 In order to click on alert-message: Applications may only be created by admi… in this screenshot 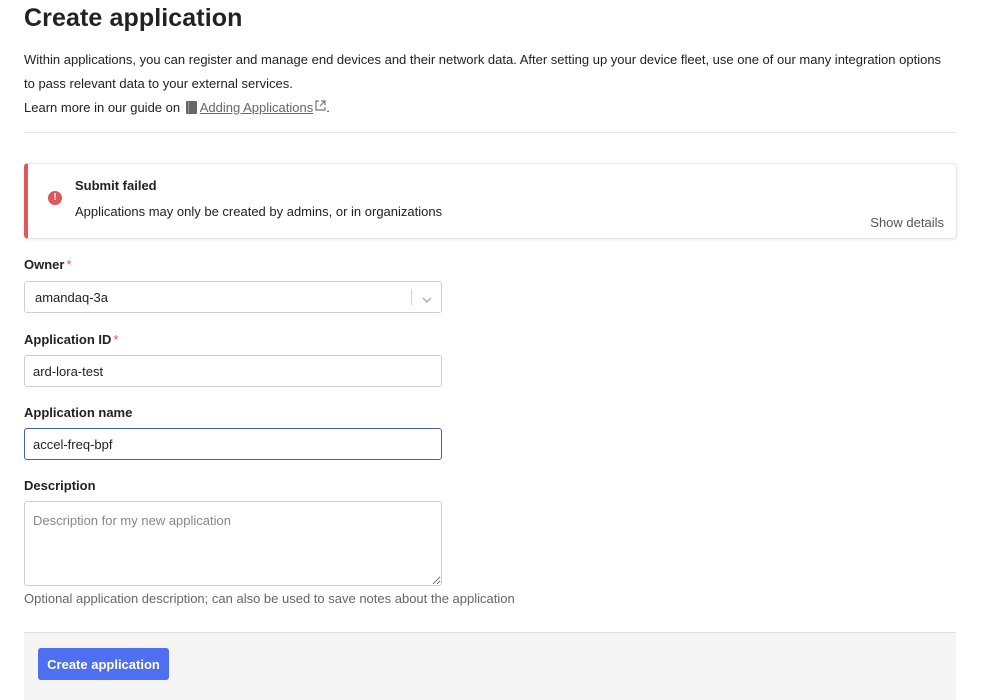, I will do `click(259, 211)`.